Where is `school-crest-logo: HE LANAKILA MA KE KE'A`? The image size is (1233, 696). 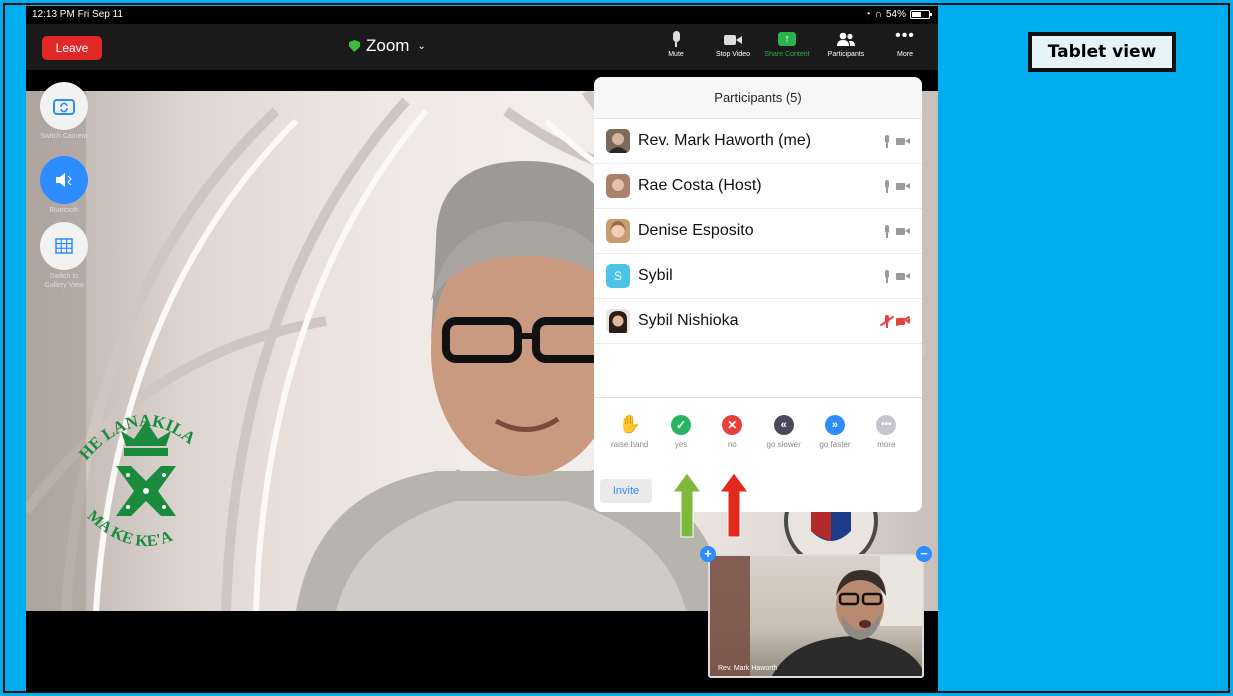 school-crest-logo: HE LANAKILA MA KE KE'A is located at coordinates (138, 480).